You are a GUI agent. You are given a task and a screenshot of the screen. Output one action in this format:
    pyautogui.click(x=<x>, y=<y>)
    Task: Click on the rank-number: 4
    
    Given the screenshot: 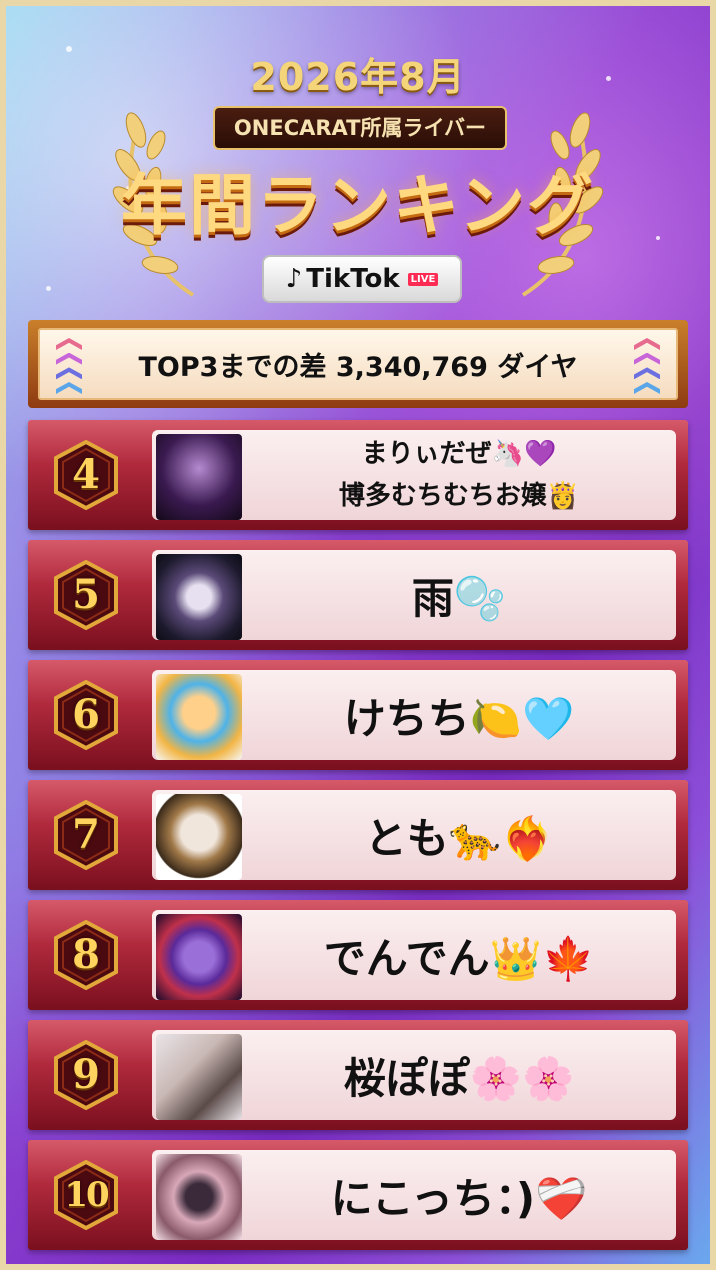 What is the action you would take?
    pyautogui.click(x=86, y=474)
    